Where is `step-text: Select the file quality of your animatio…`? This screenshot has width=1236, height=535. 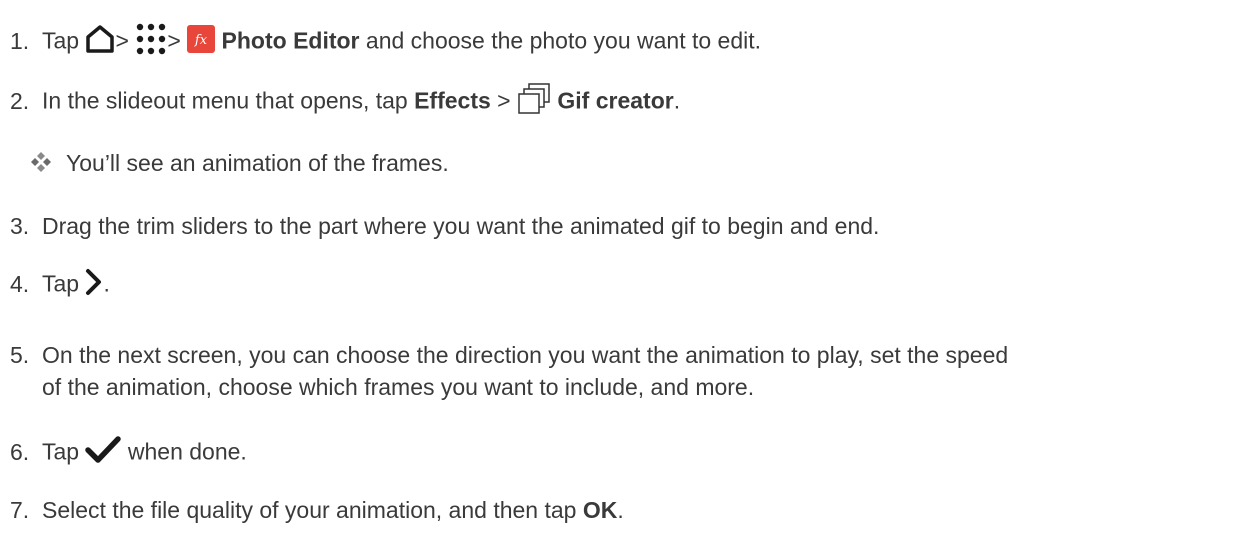 step-text: Select the file quality of your animatio… is located at coordinates (312, 510).